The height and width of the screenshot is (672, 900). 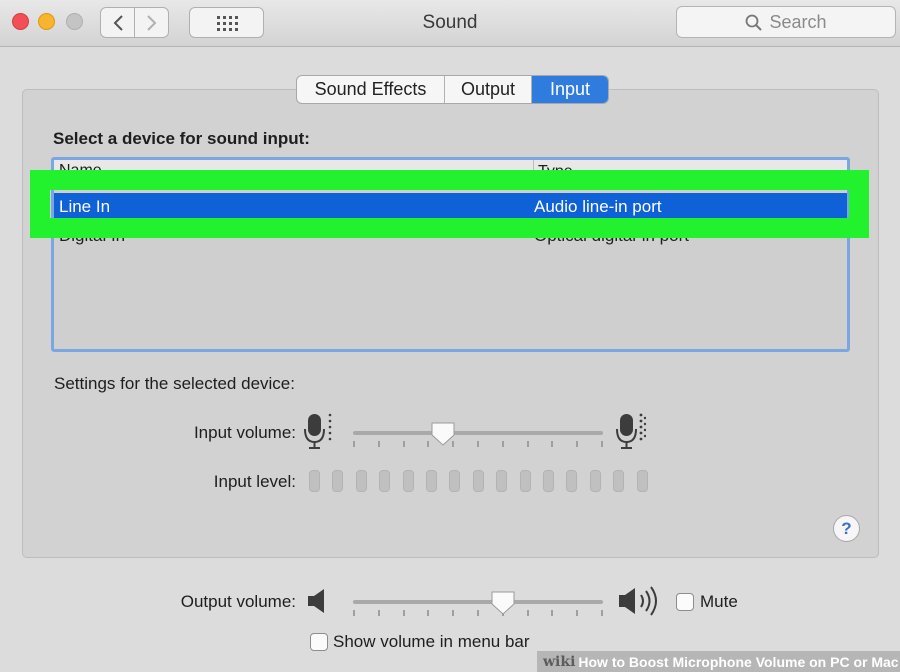 I want to click on device-heading: Select a device for sound input:, so click(x=181, y=138).